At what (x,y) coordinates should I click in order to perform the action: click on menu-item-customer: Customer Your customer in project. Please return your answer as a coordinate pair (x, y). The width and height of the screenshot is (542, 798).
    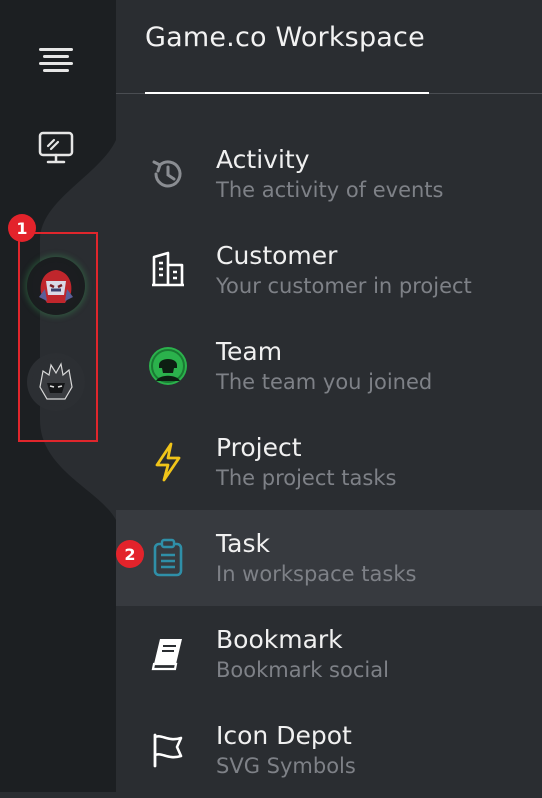
    Looking at the image, I should click on (329, 270).